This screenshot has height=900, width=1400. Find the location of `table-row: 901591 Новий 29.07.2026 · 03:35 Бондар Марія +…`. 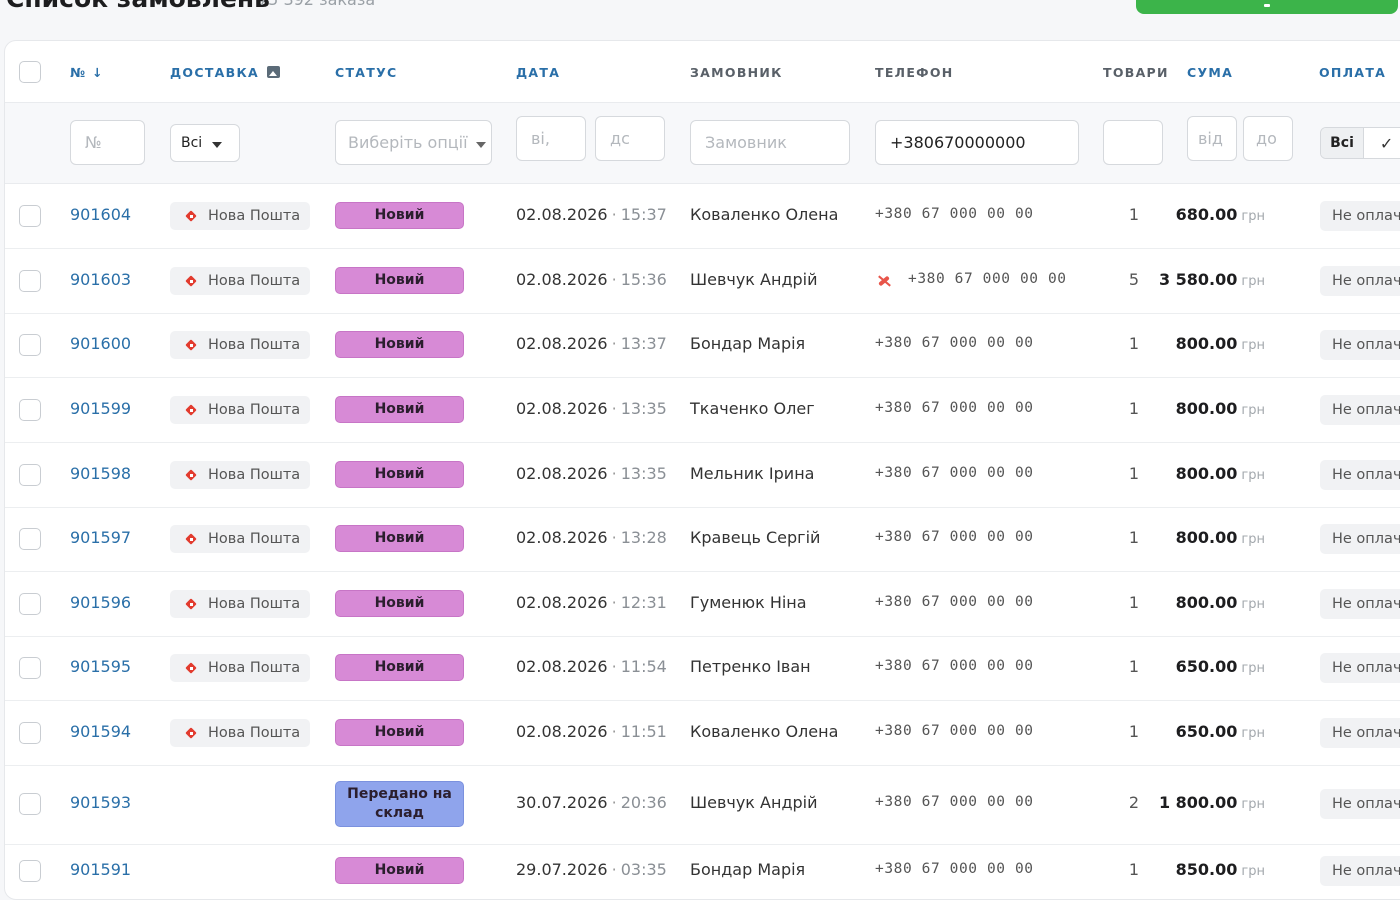

table-row: 901591 Новий 29.07.2026 · 03:35 Бондар Марія +… is located at coordinates (702, 872).